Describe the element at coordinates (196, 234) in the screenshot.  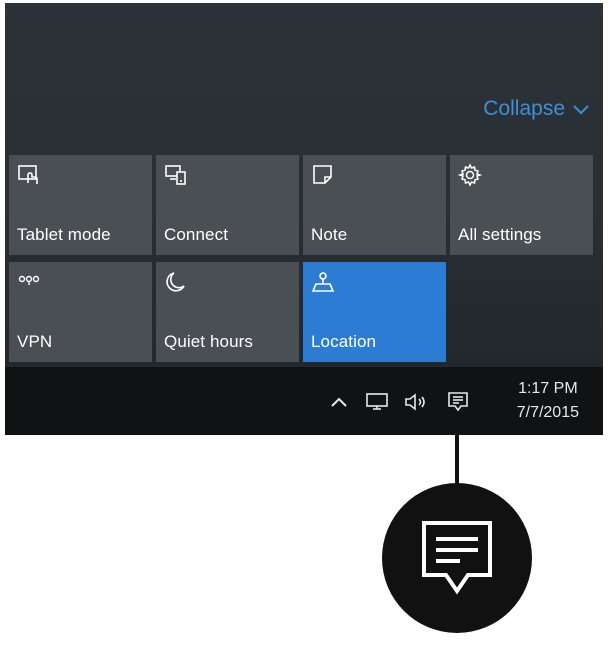
I see `tile-label: Connect` at that location.